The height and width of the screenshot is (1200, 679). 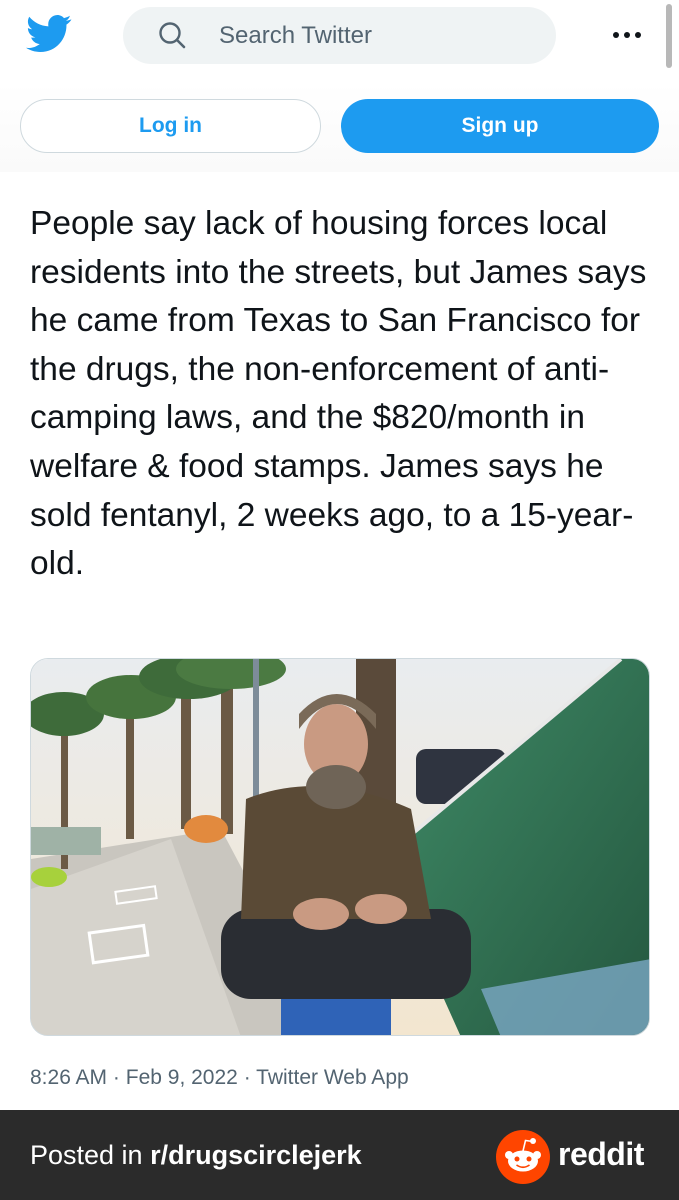 I want to click on subreddit-link: r/drugscirclejerk, so click(x=256, y=1155).